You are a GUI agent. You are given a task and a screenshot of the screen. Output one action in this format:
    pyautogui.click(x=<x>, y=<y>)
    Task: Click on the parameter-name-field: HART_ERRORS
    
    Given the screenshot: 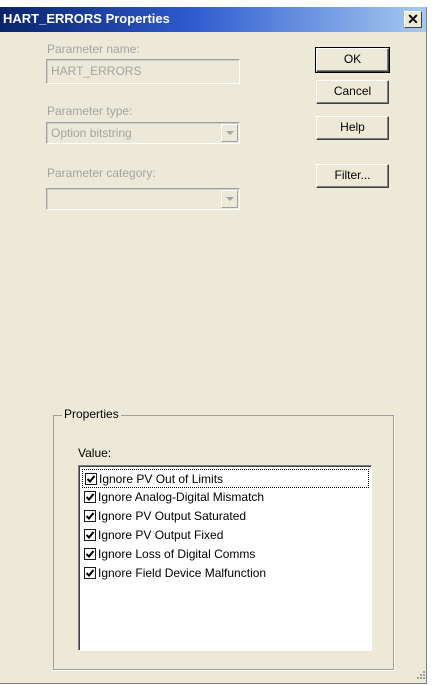 What is the action you would take?
    pyautogui.click(x=143, y=71)
    